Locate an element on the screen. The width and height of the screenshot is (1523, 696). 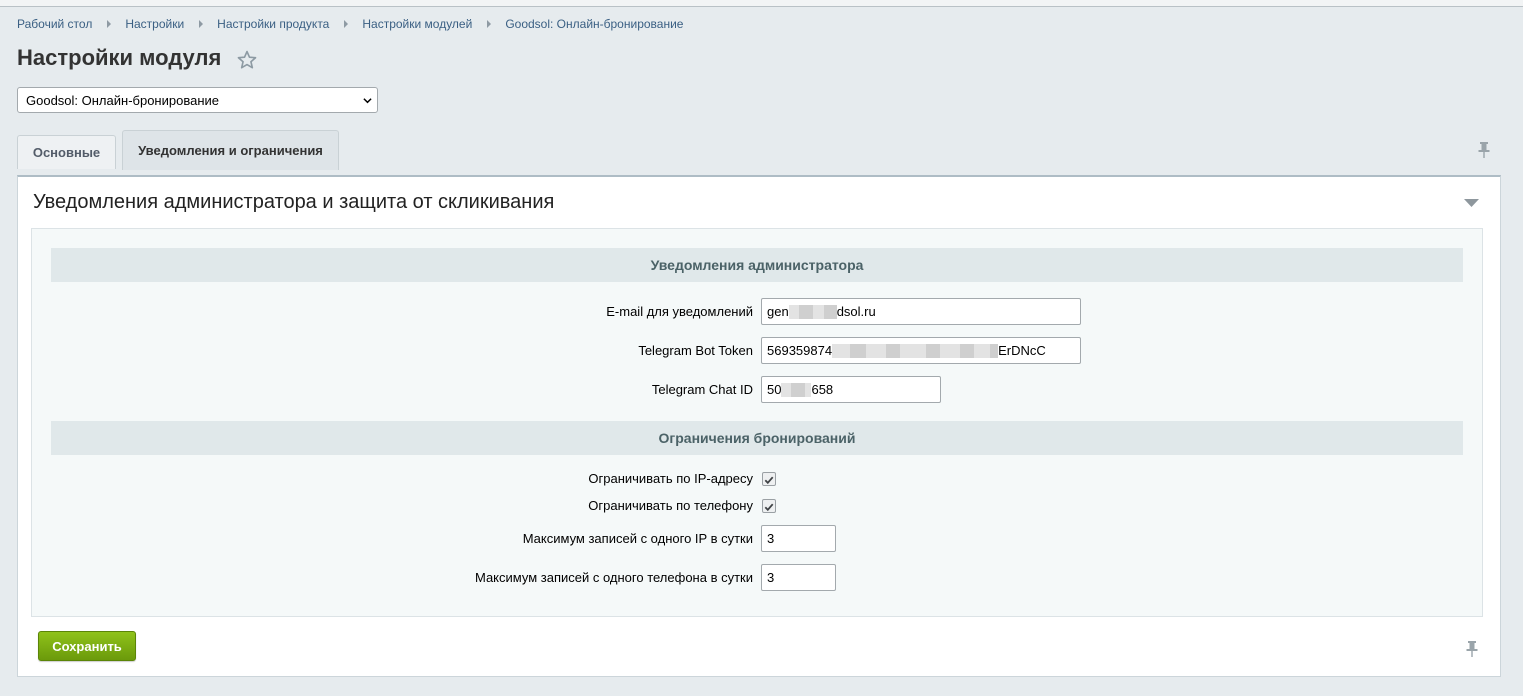
booking-limits-heading: Ограничения бронирований is located at coordinates (757, 438).